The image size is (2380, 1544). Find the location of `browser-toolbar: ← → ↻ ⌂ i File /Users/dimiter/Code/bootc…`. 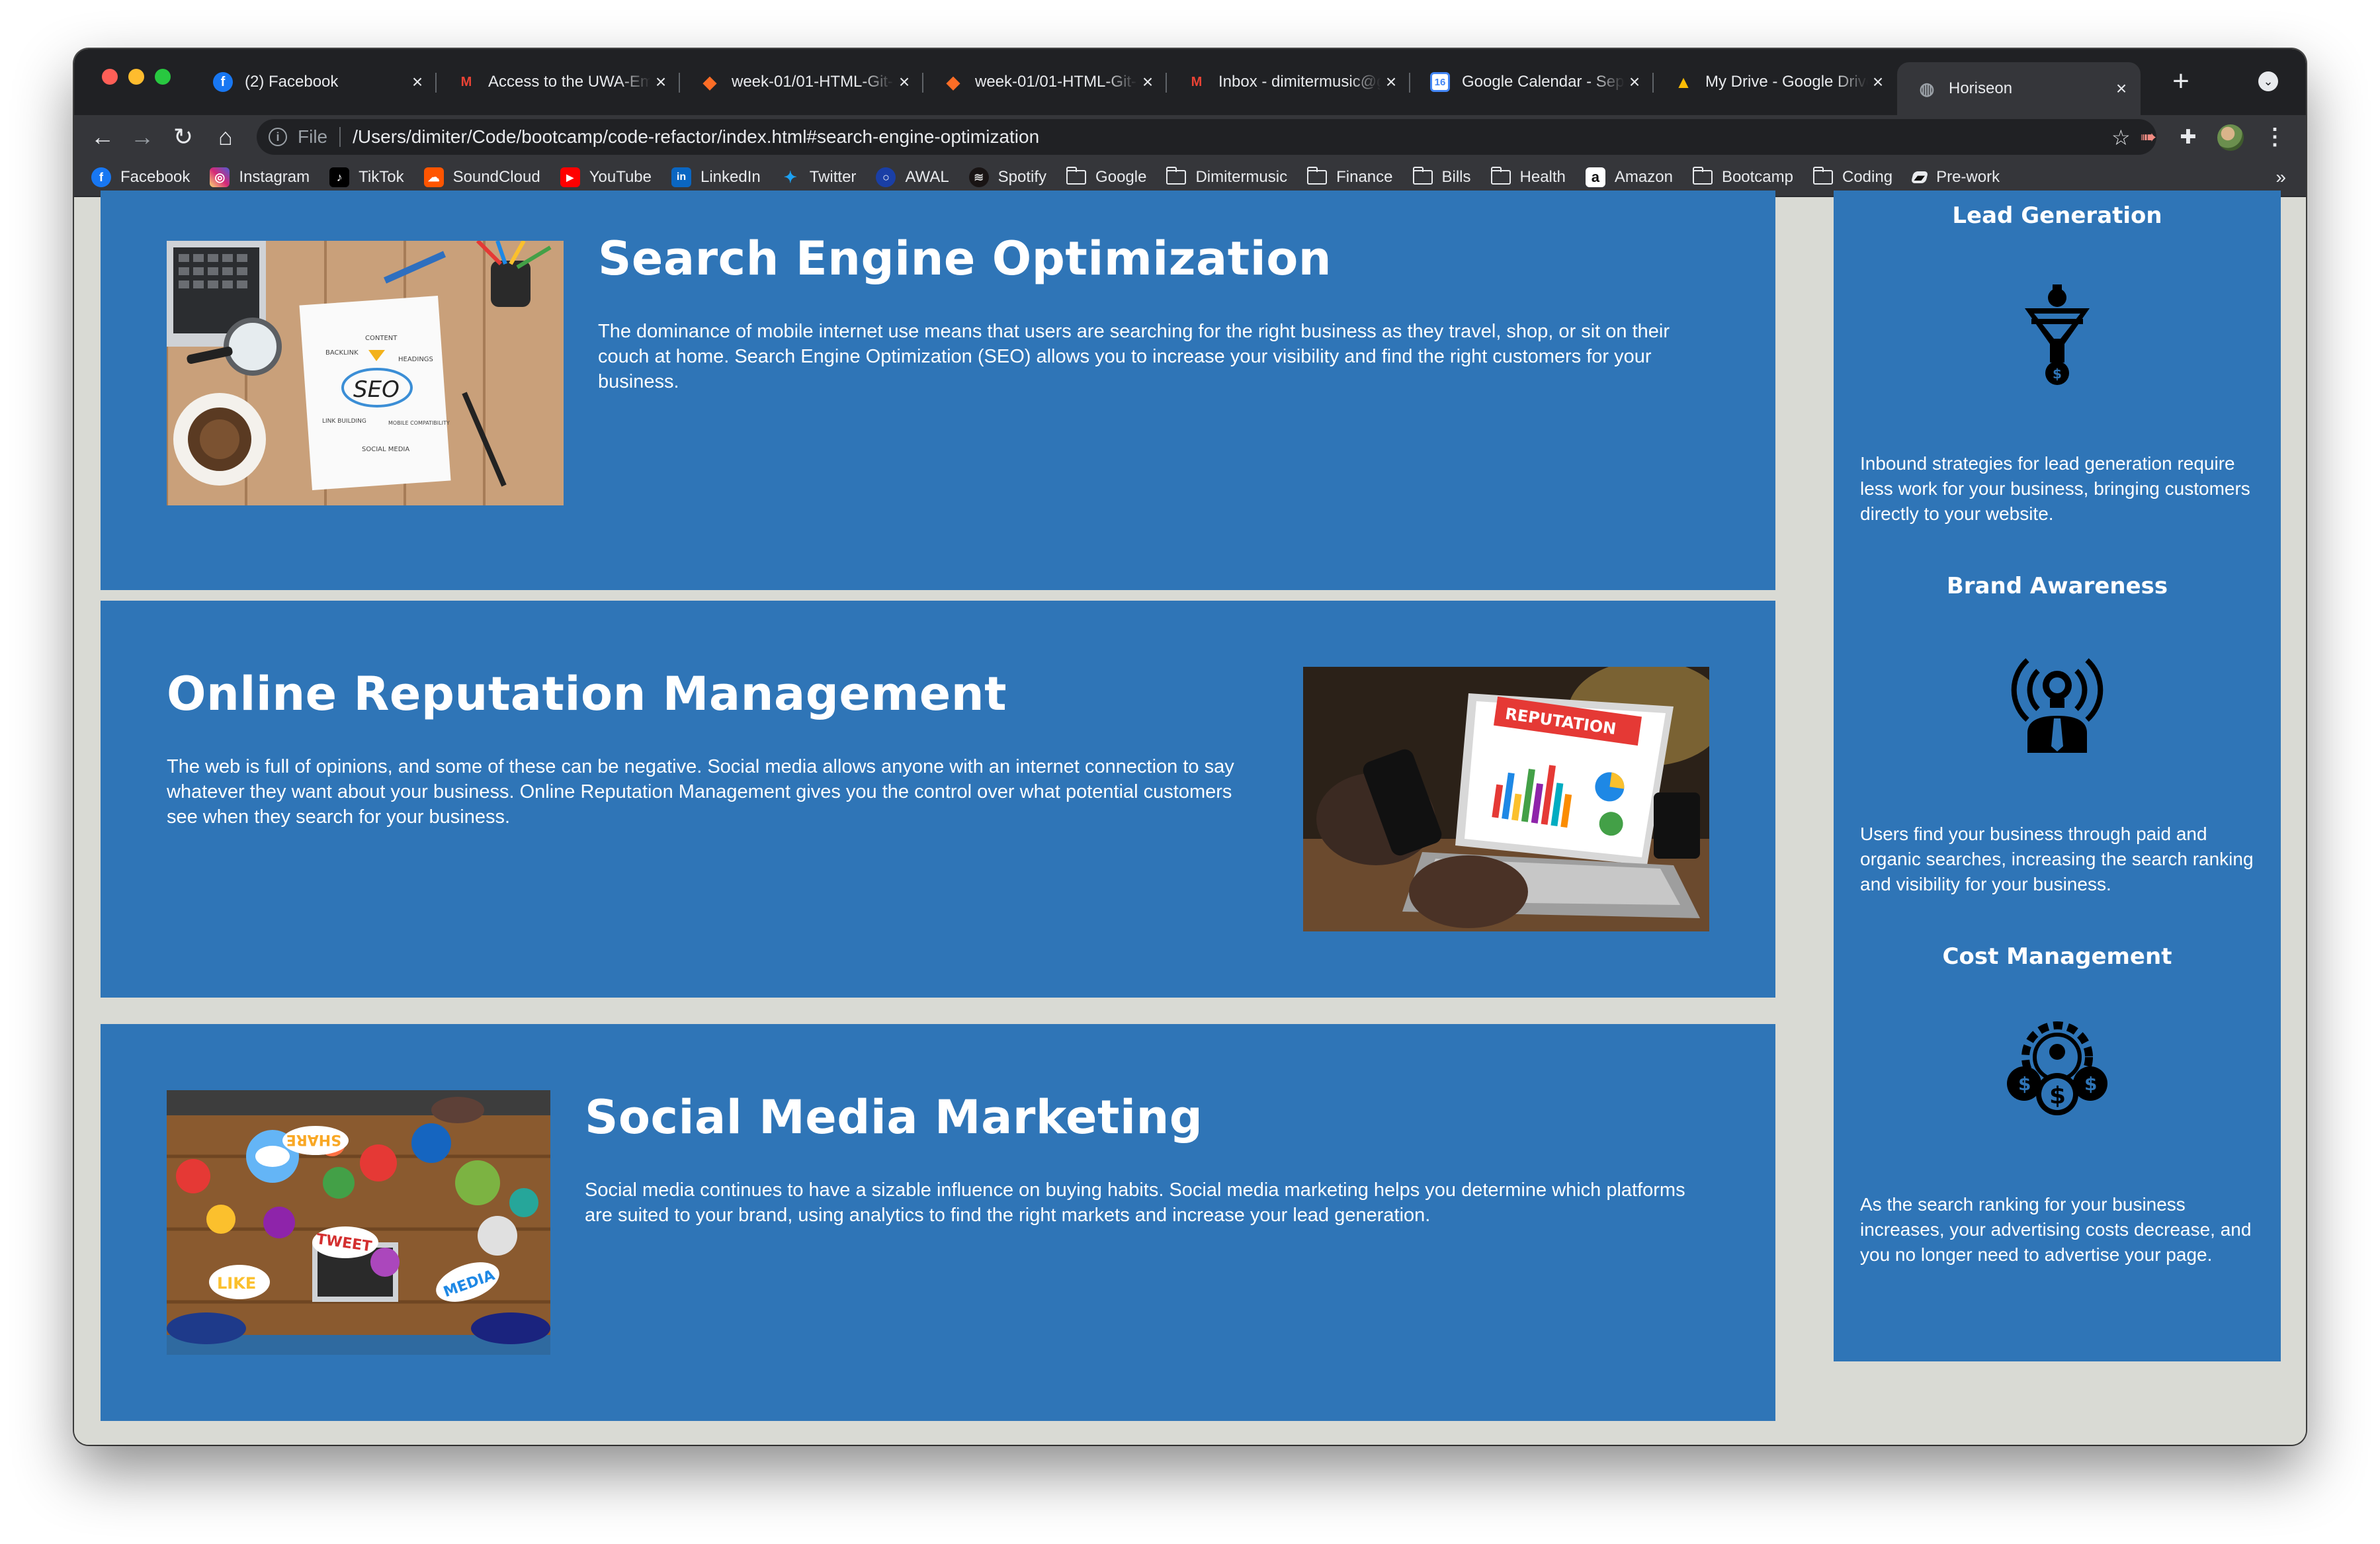

browser-toolbar: ← → ↻ ⌂ i File /Users/dimiter/Code/bootc… is located at coordinates (1190, 137).